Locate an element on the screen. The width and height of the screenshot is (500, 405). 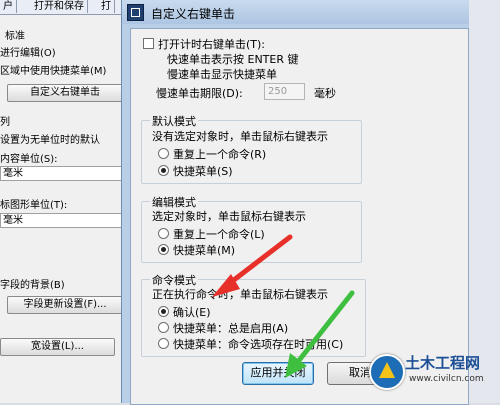
logo-badge-icon is located at coordinates (387, 372).